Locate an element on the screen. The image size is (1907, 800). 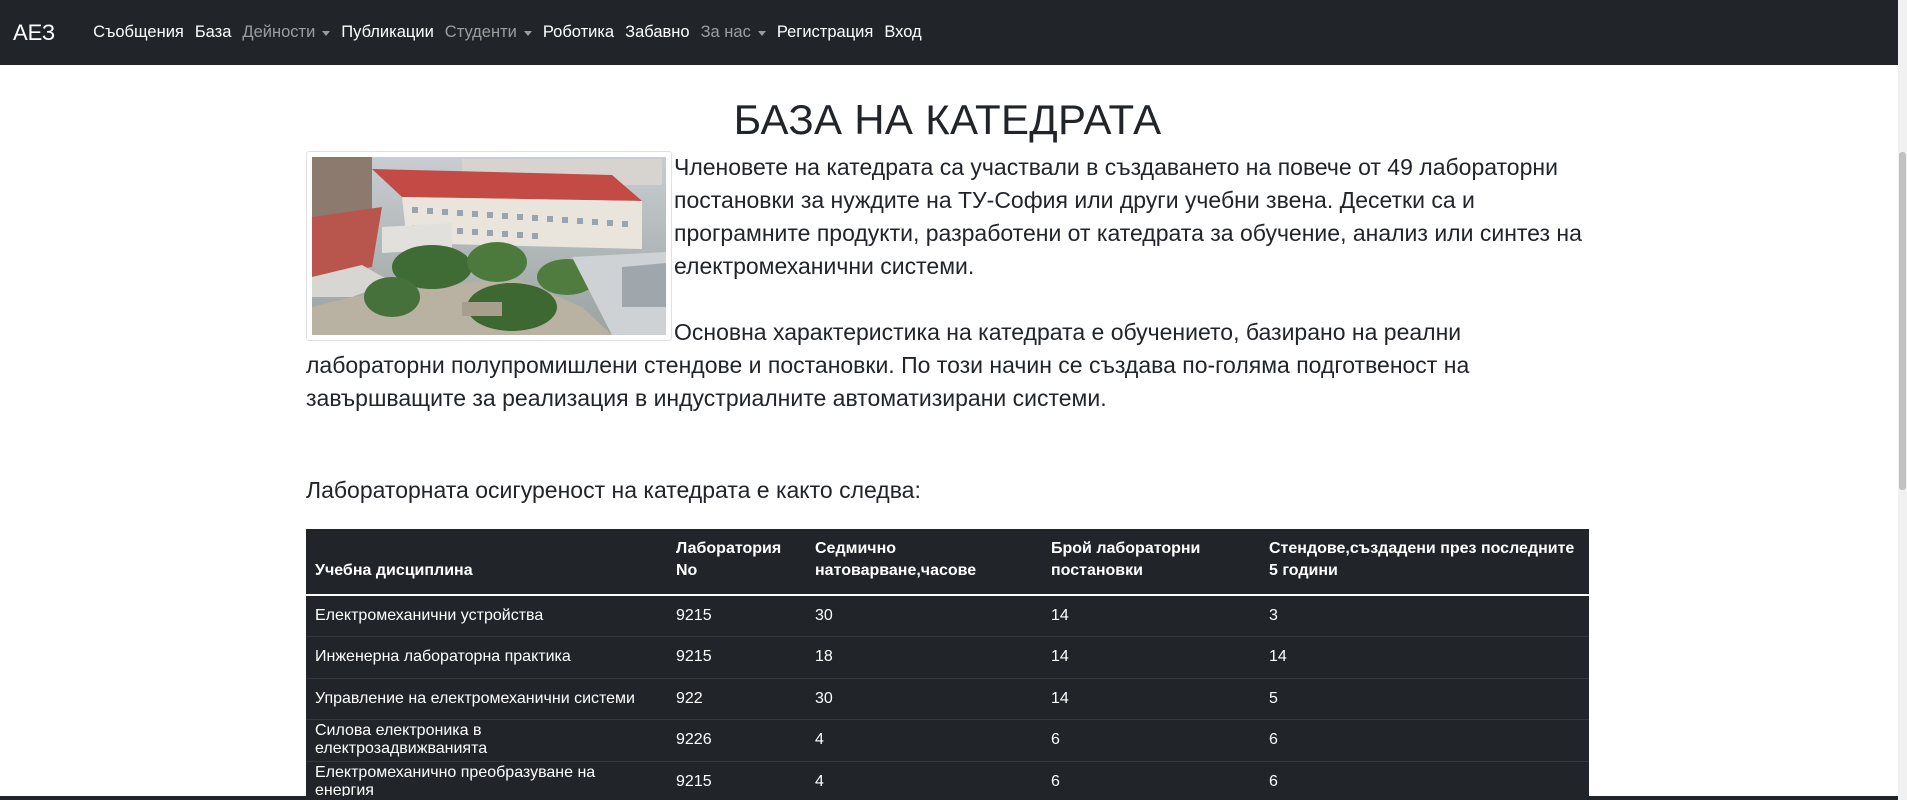
column-header: Седмично натоварване,часове is located at coordinates (924, 562).